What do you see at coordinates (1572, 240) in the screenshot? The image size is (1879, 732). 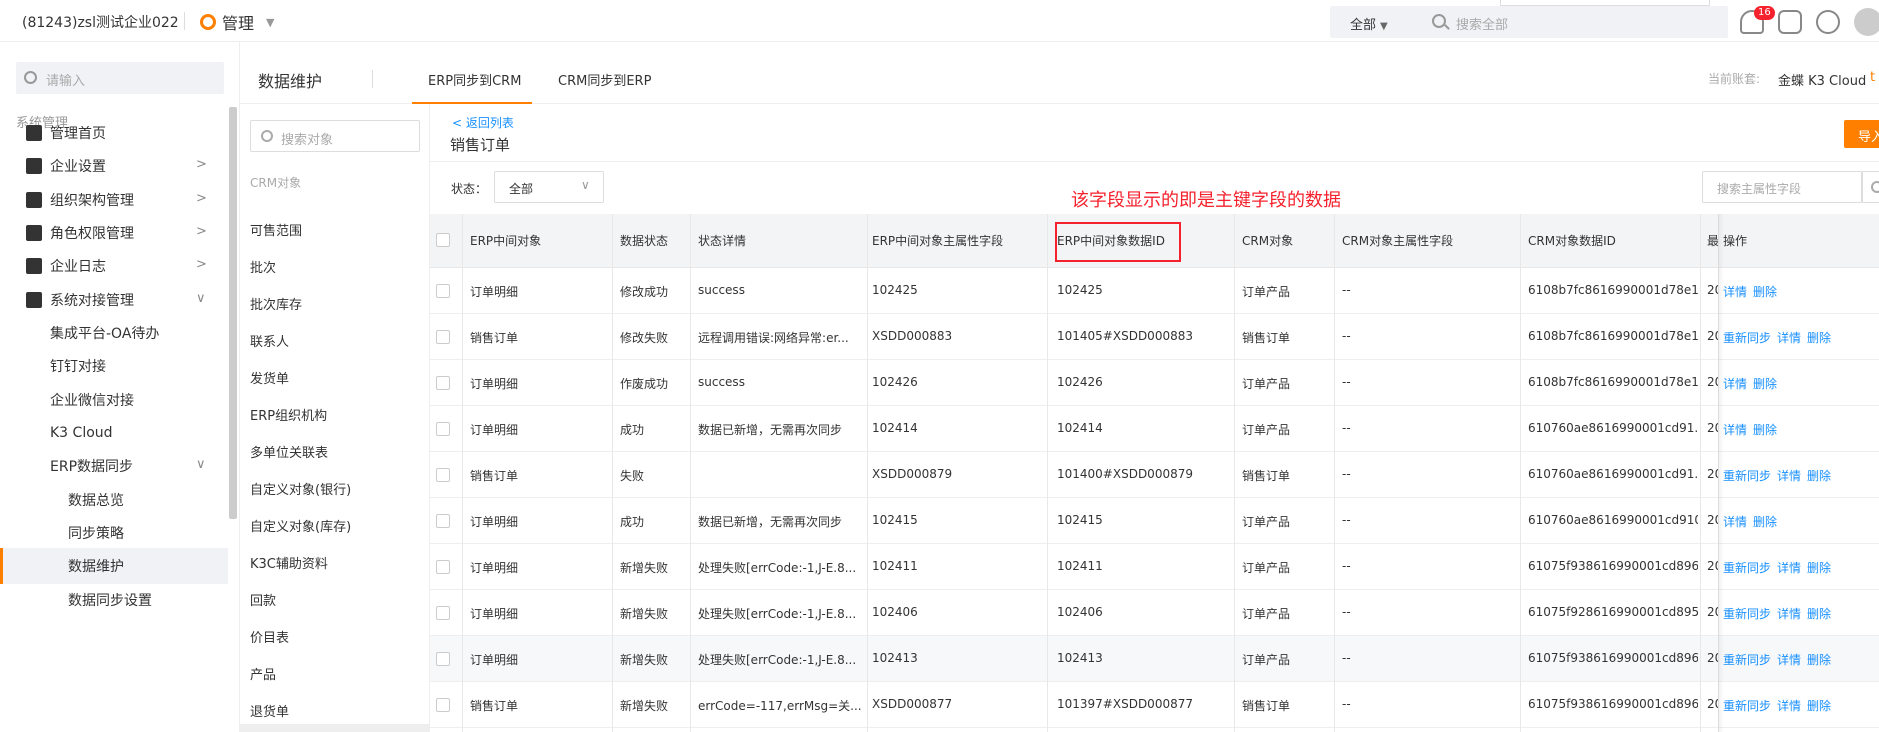 I see `column-header: CRM对象数据ID` at bounding box center [1572, 240].